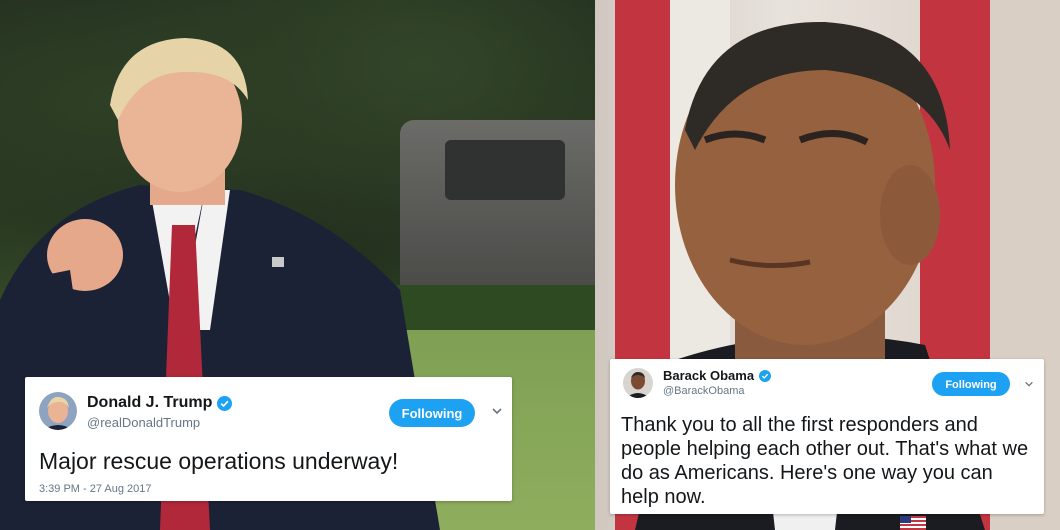 This screenshot has height=530, width=1060. What do you see at coordinates (143, 422) in the screenshot?
I see `account-handle: @realDonaldTrump` at bounding box center [143, 422].